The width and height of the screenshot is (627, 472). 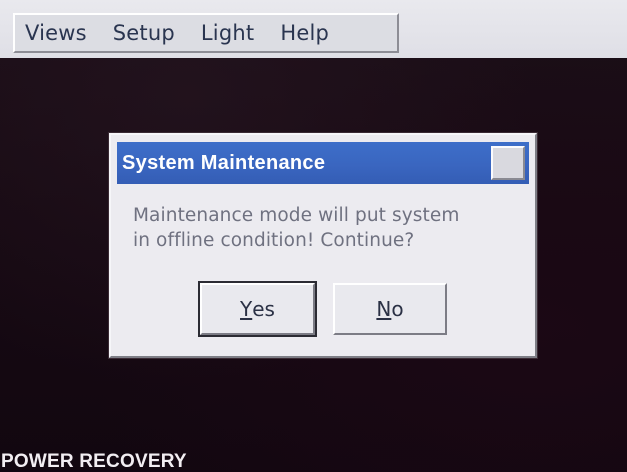 I want to click on no-button-mnemonic: N, so click(x=384, y=309).